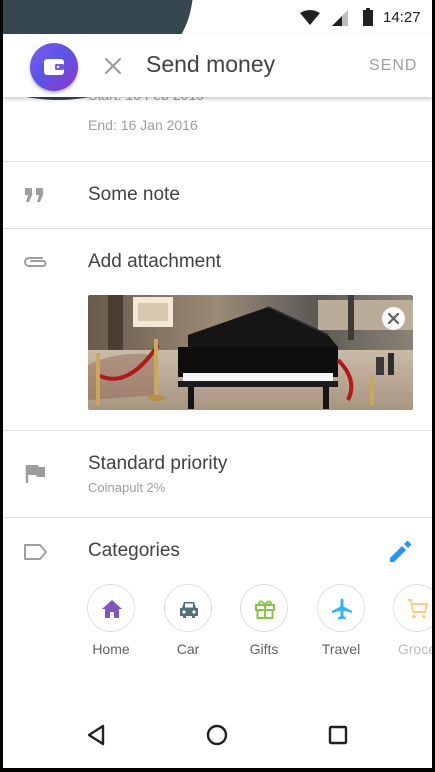 The width and height of the screenshot is (435, 772). What do you see at coordinates (418, 609) in the screenshot?
I see `cart-icon` at bounding box center [418, 609].